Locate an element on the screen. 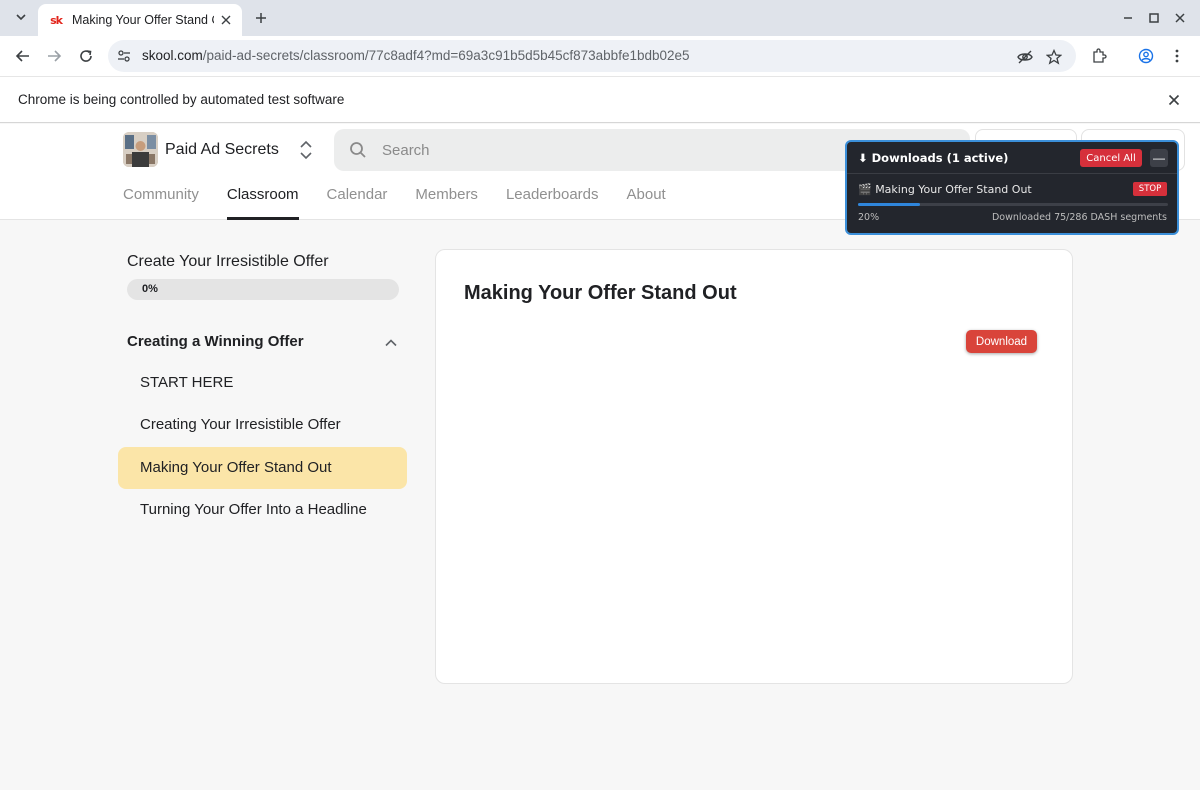 The width and height of the screenshot is (1200, 790). download-button: Download is located at coordinates (1001, 341).